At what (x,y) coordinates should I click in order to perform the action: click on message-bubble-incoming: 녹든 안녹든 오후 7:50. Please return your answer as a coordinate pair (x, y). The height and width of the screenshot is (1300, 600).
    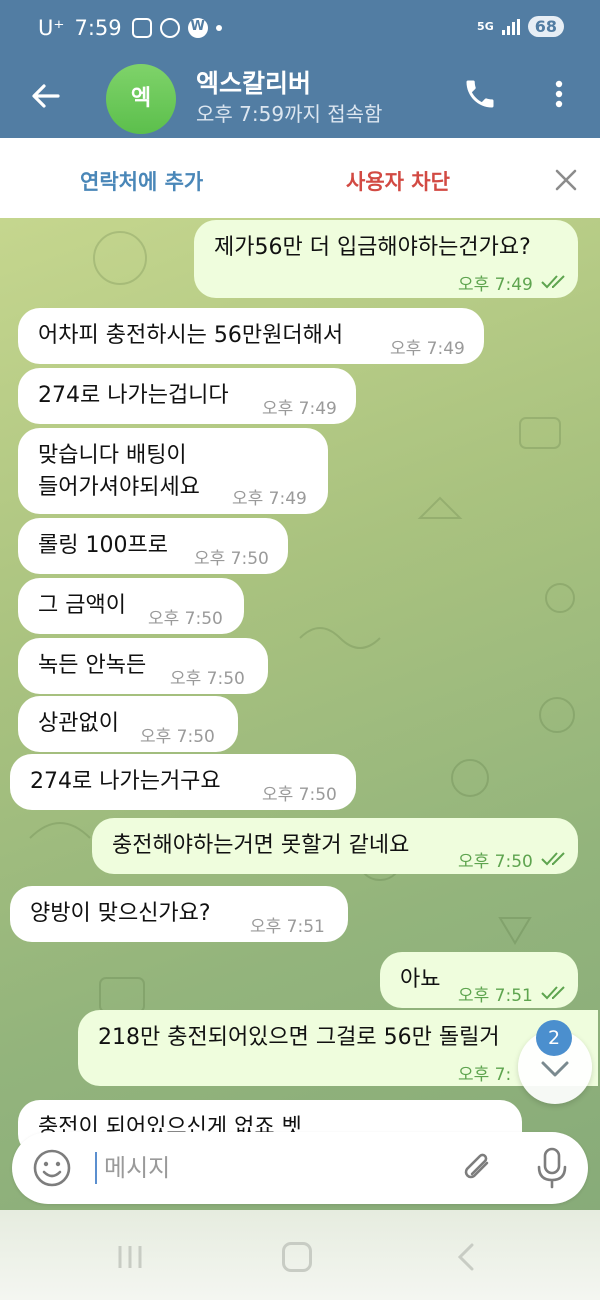
    Looking at the image, I should click on (143, 666).